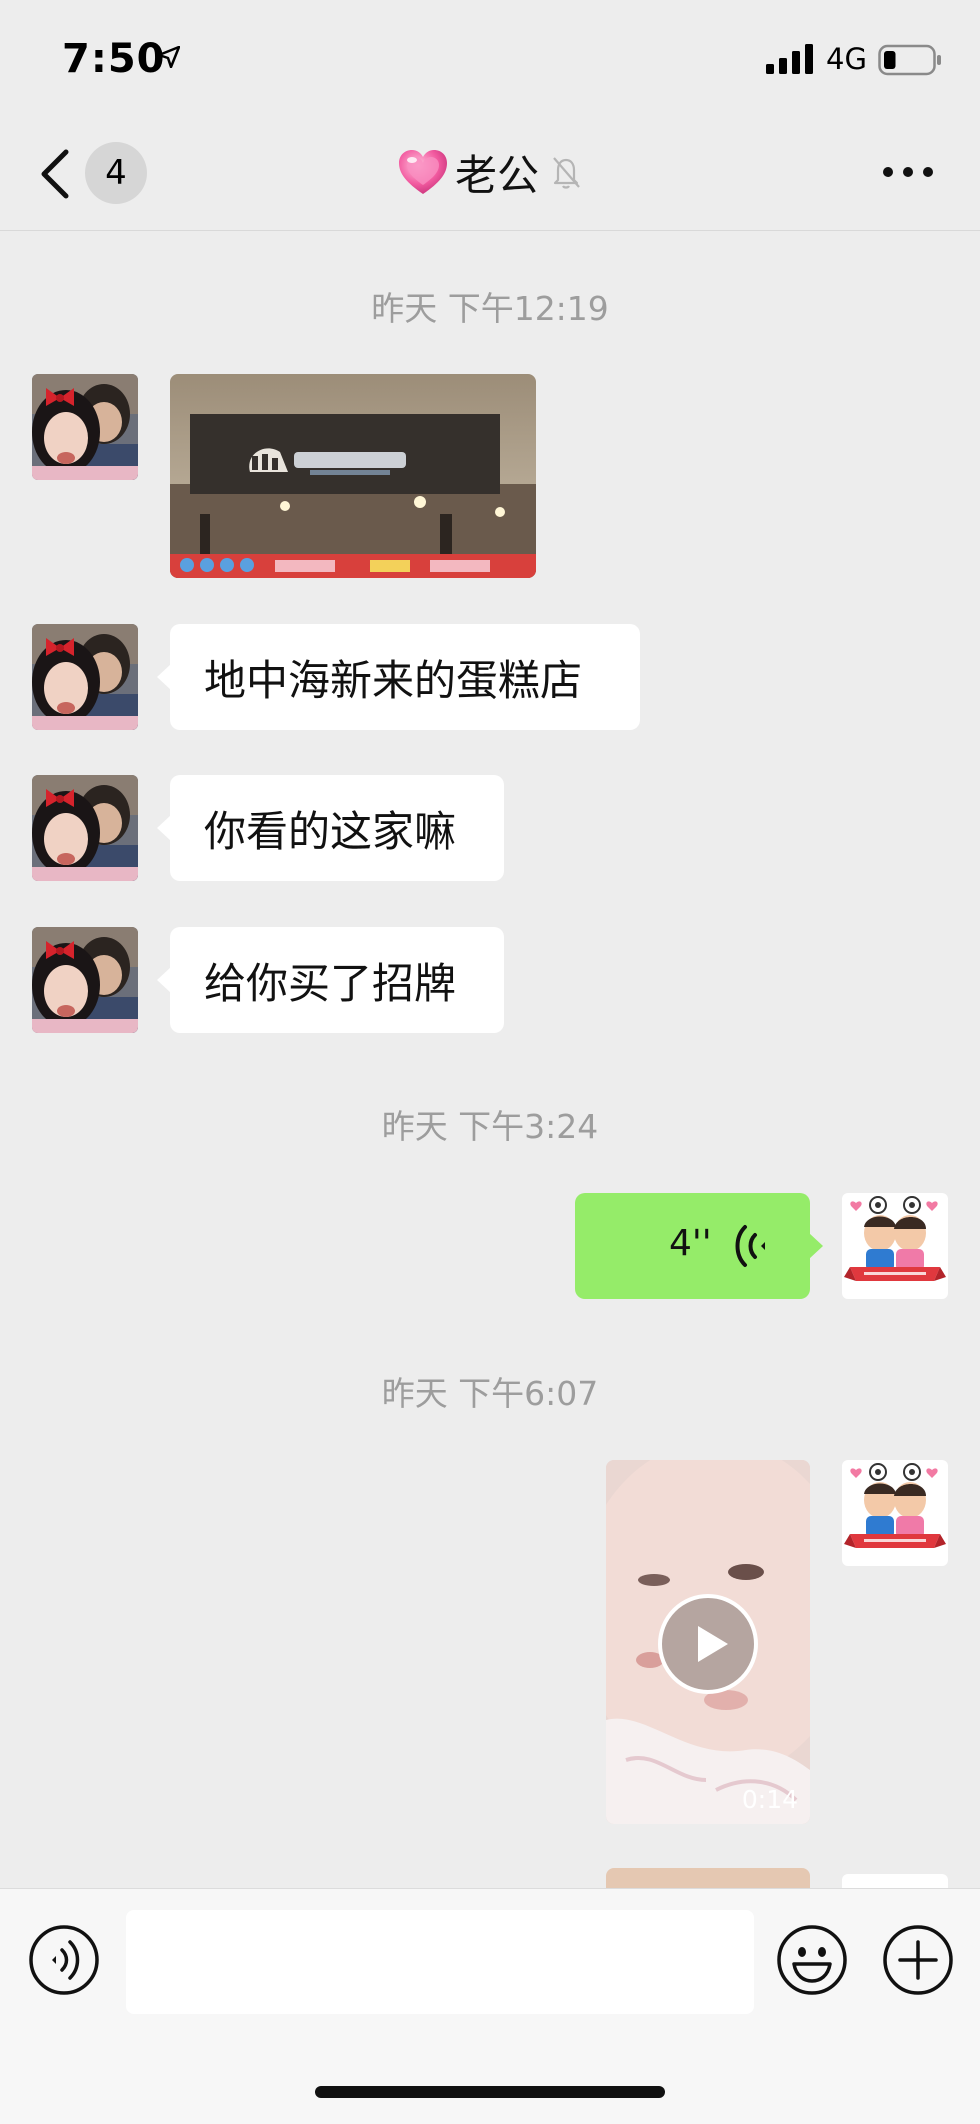 This screenshot has height=2124, width=980. I want to click on incoming-text-bubble: 给你买了招牌, so click(330, 980).